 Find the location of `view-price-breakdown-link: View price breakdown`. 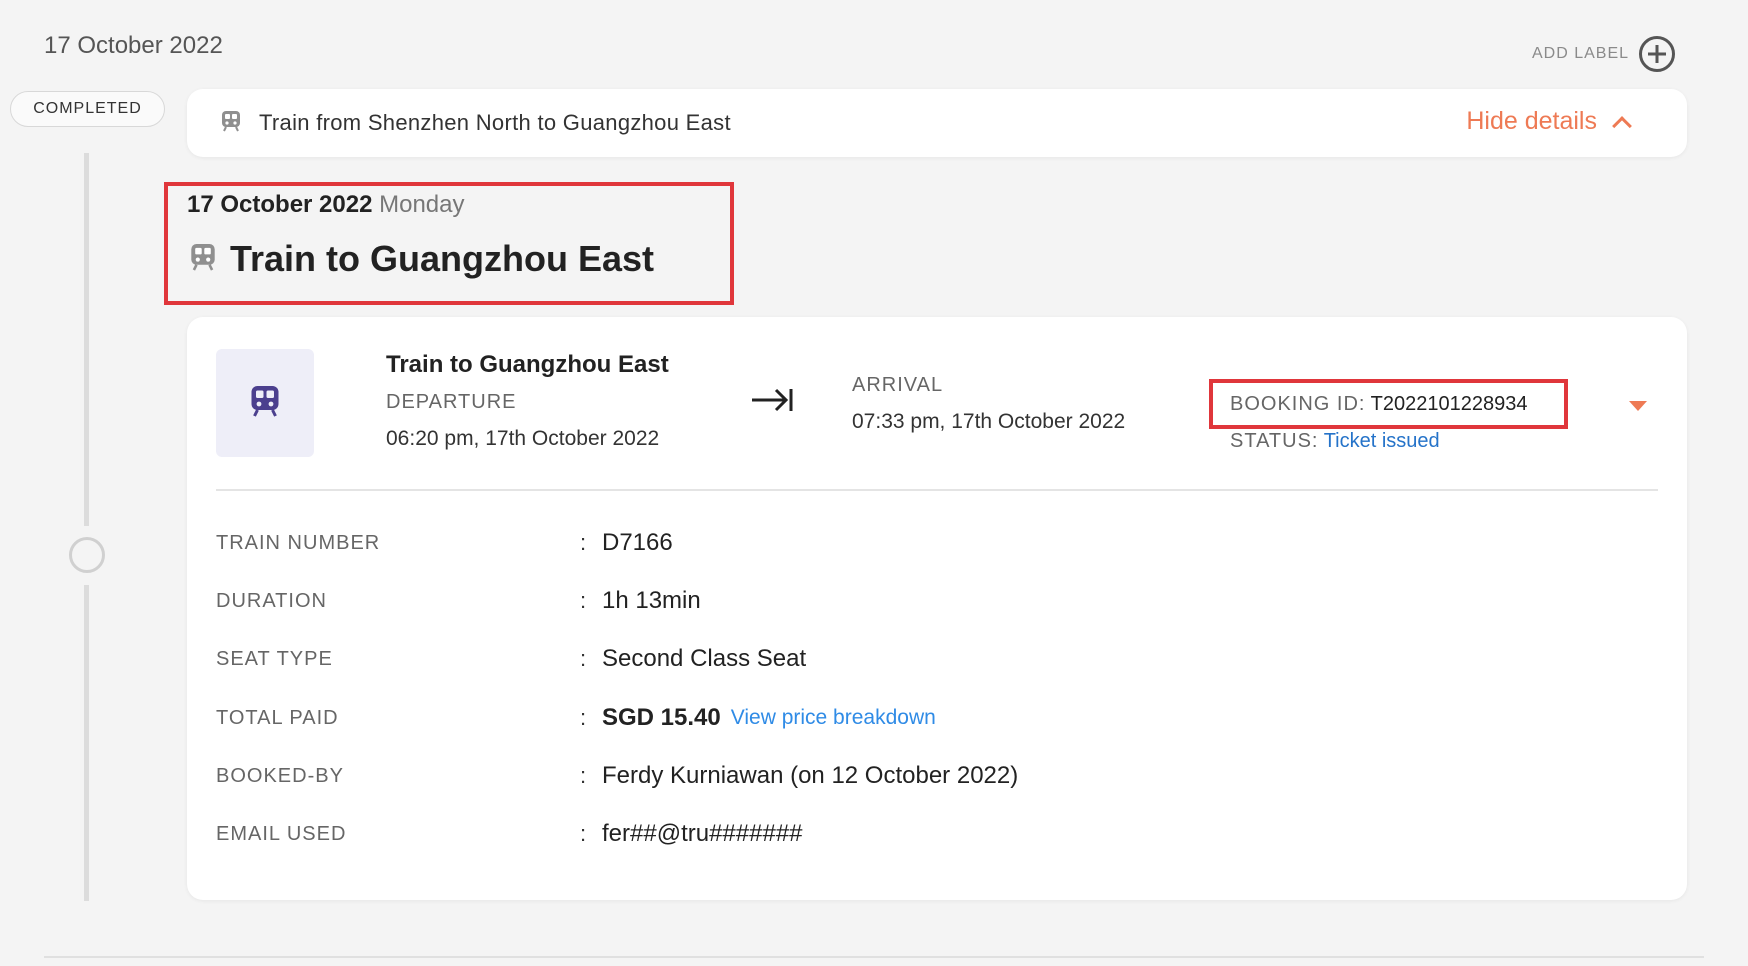

view-price-breakdown-link: View price breakdown is located at coordinates (833, 718).